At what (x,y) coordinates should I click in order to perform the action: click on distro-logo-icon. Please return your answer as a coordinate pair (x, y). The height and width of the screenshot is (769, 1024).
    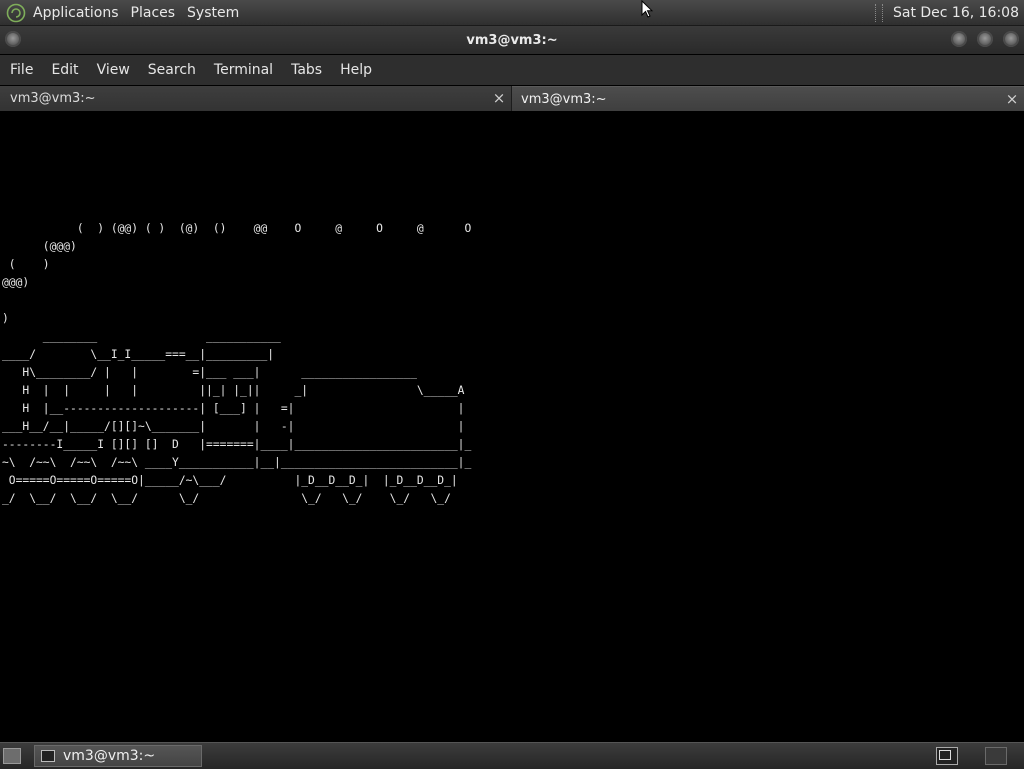
    Looking at the image, I should click on (16, 13).